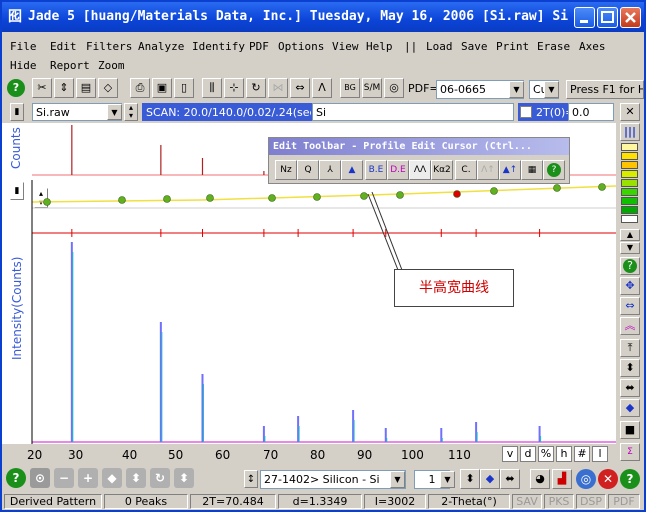 Image resolution: width=650 pixels, height=514 pixels. What do you see at coordinates (584, 17) in the screenshot?
I see `minimize-button` at bounding box center [584, 17].